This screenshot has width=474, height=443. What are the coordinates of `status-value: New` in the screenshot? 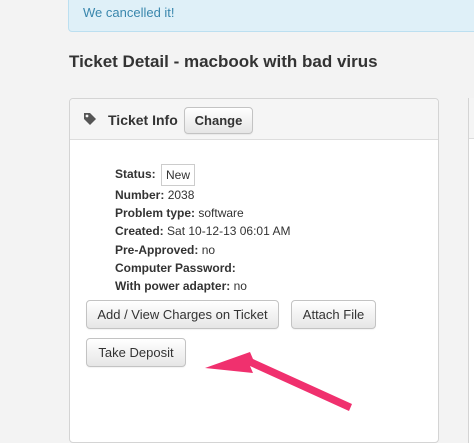 It's located at (178, 174).